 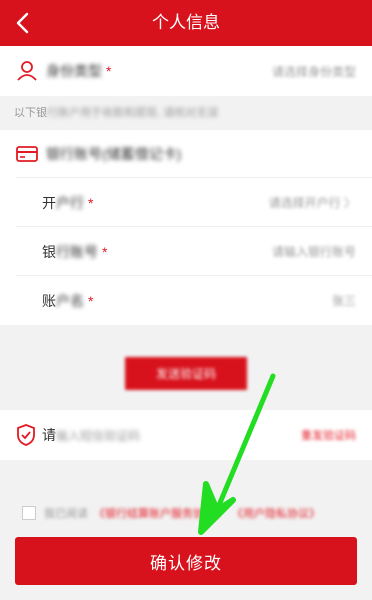 What do you see at coordinates (70, 300) in the screenshot?
I see `name-label-rest: 户名` at bounding box center [70, 300].